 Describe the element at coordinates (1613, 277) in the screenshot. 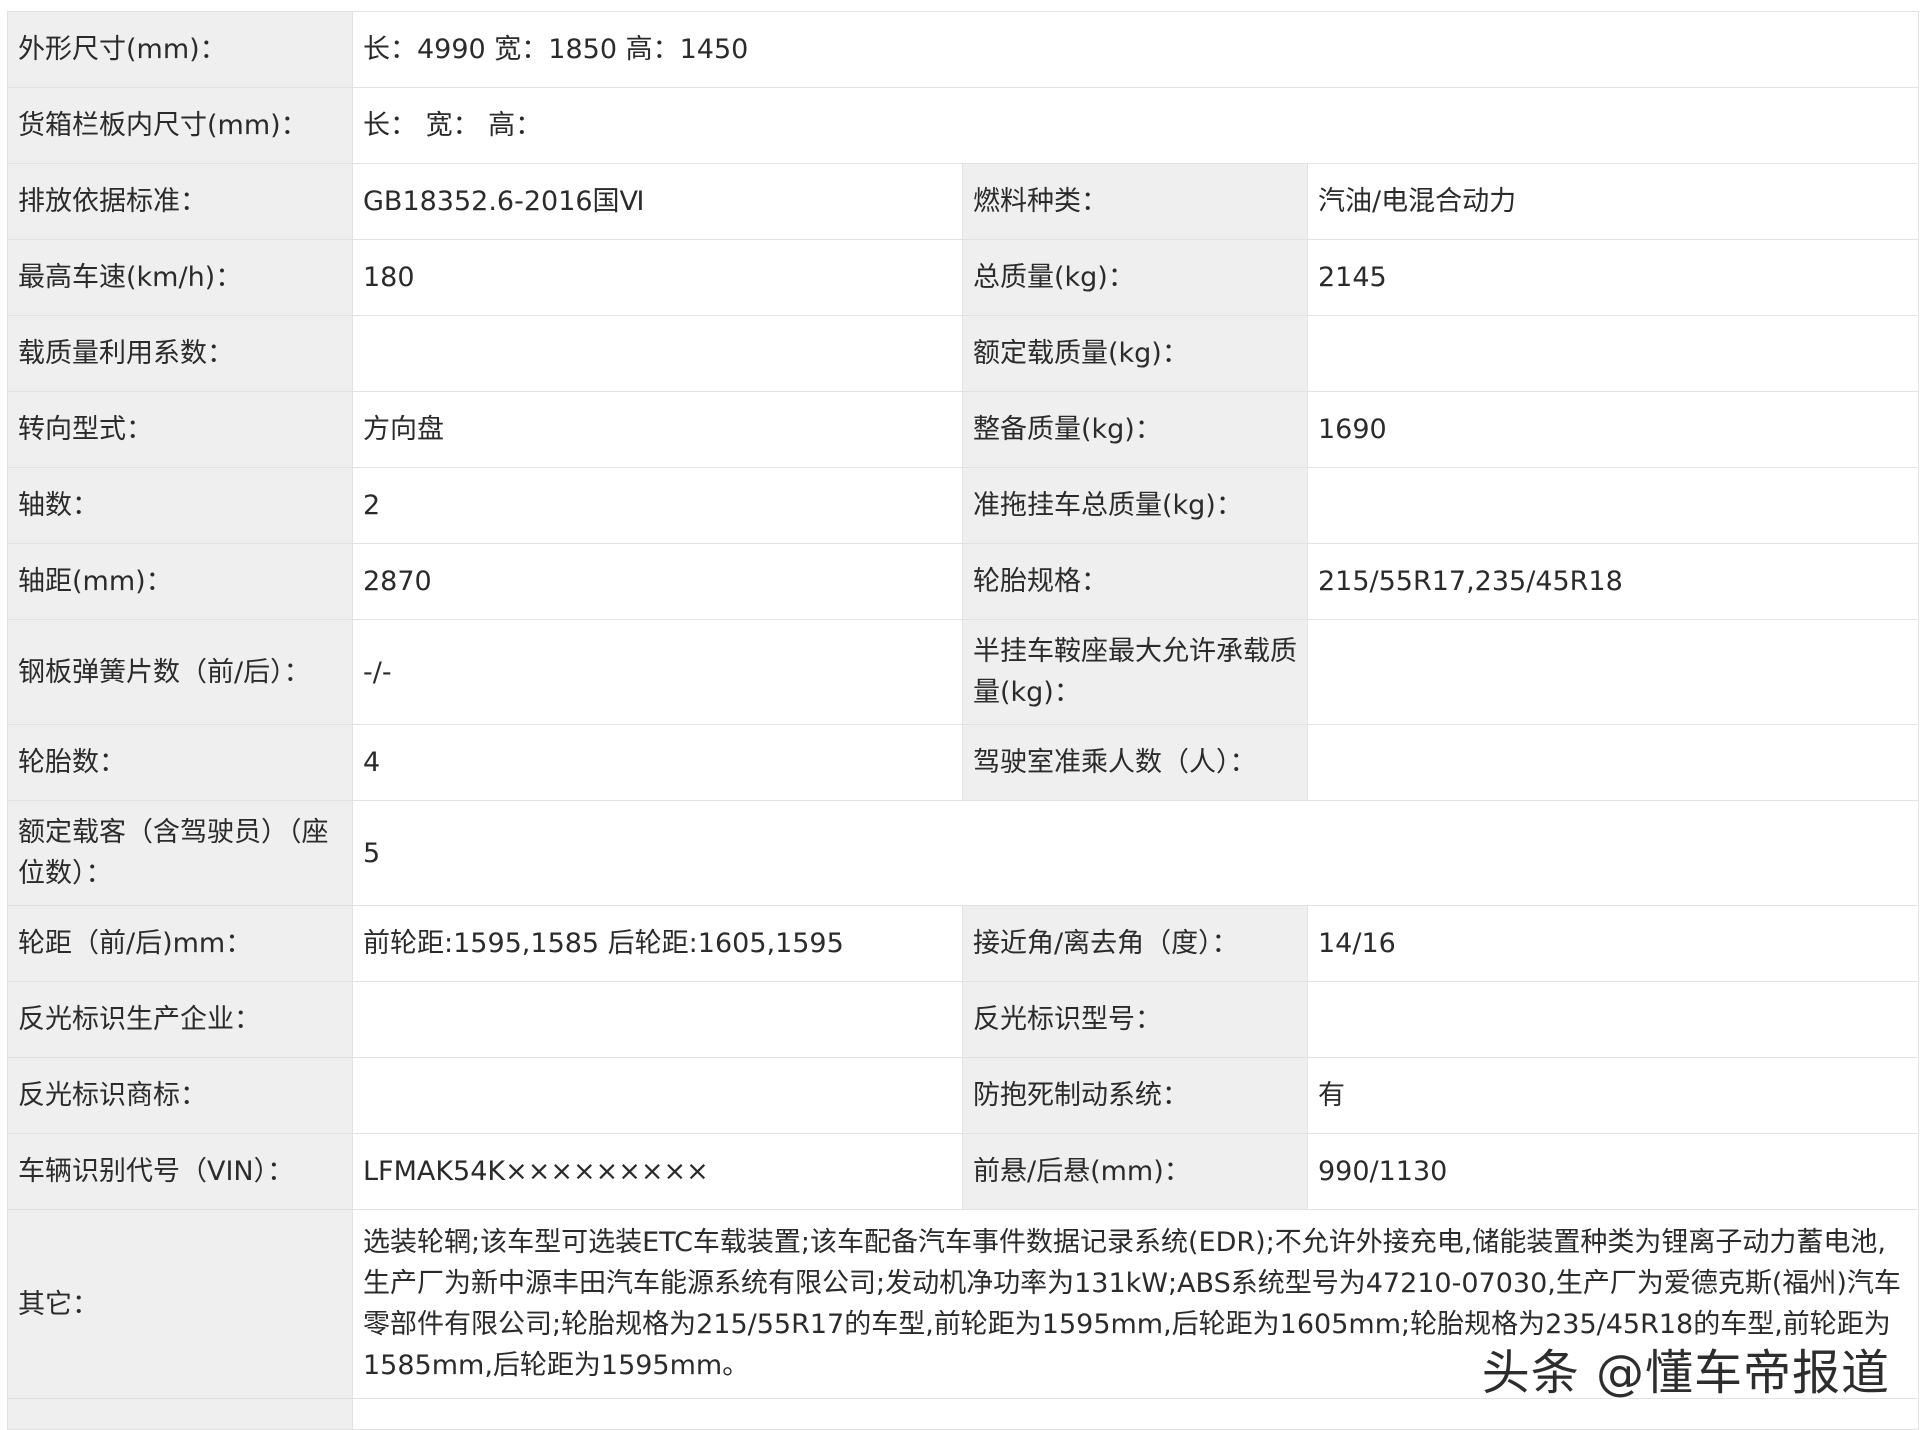

I see `value-total-mass: 2145` at that location.